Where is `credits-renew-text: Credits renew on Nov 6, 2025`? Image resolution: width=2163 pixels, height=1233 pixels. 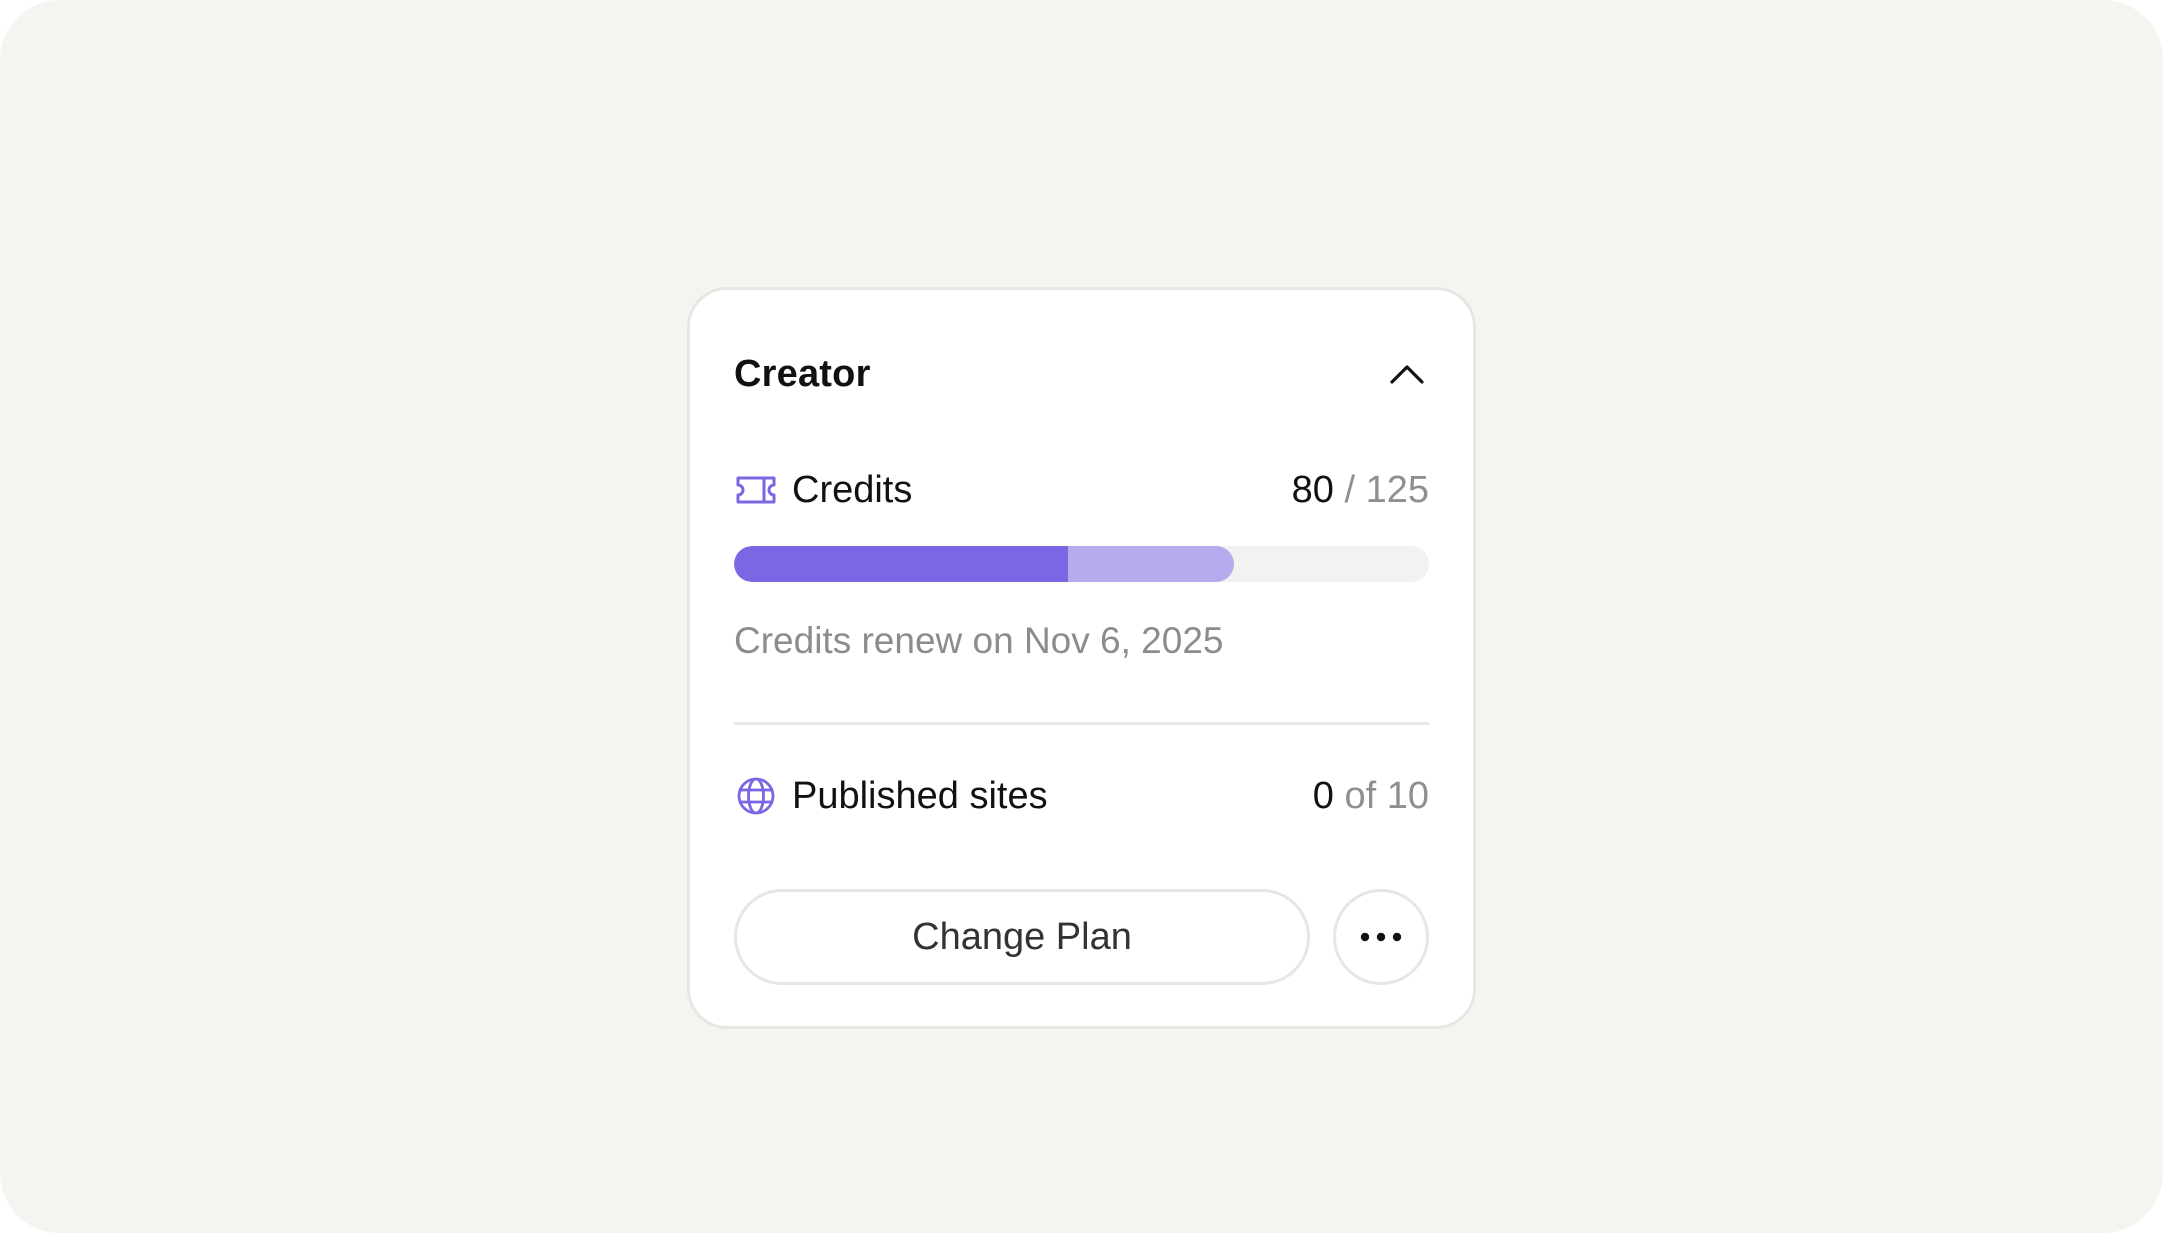 credits-renew-text: Credits renew on Nov 6, 2025 is located at coordinates (979, 640).